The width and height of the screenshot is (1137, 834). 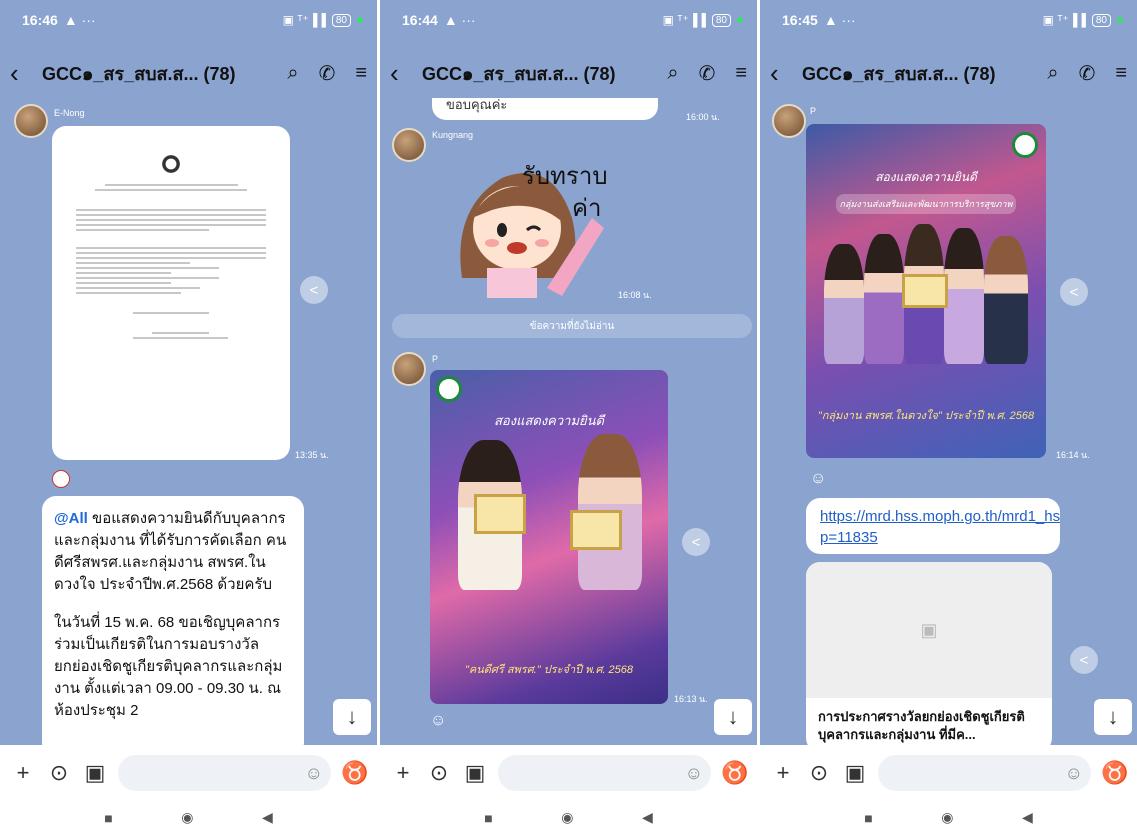 I want to click on sender-name: E-Nong, so click(x=69, y=113).